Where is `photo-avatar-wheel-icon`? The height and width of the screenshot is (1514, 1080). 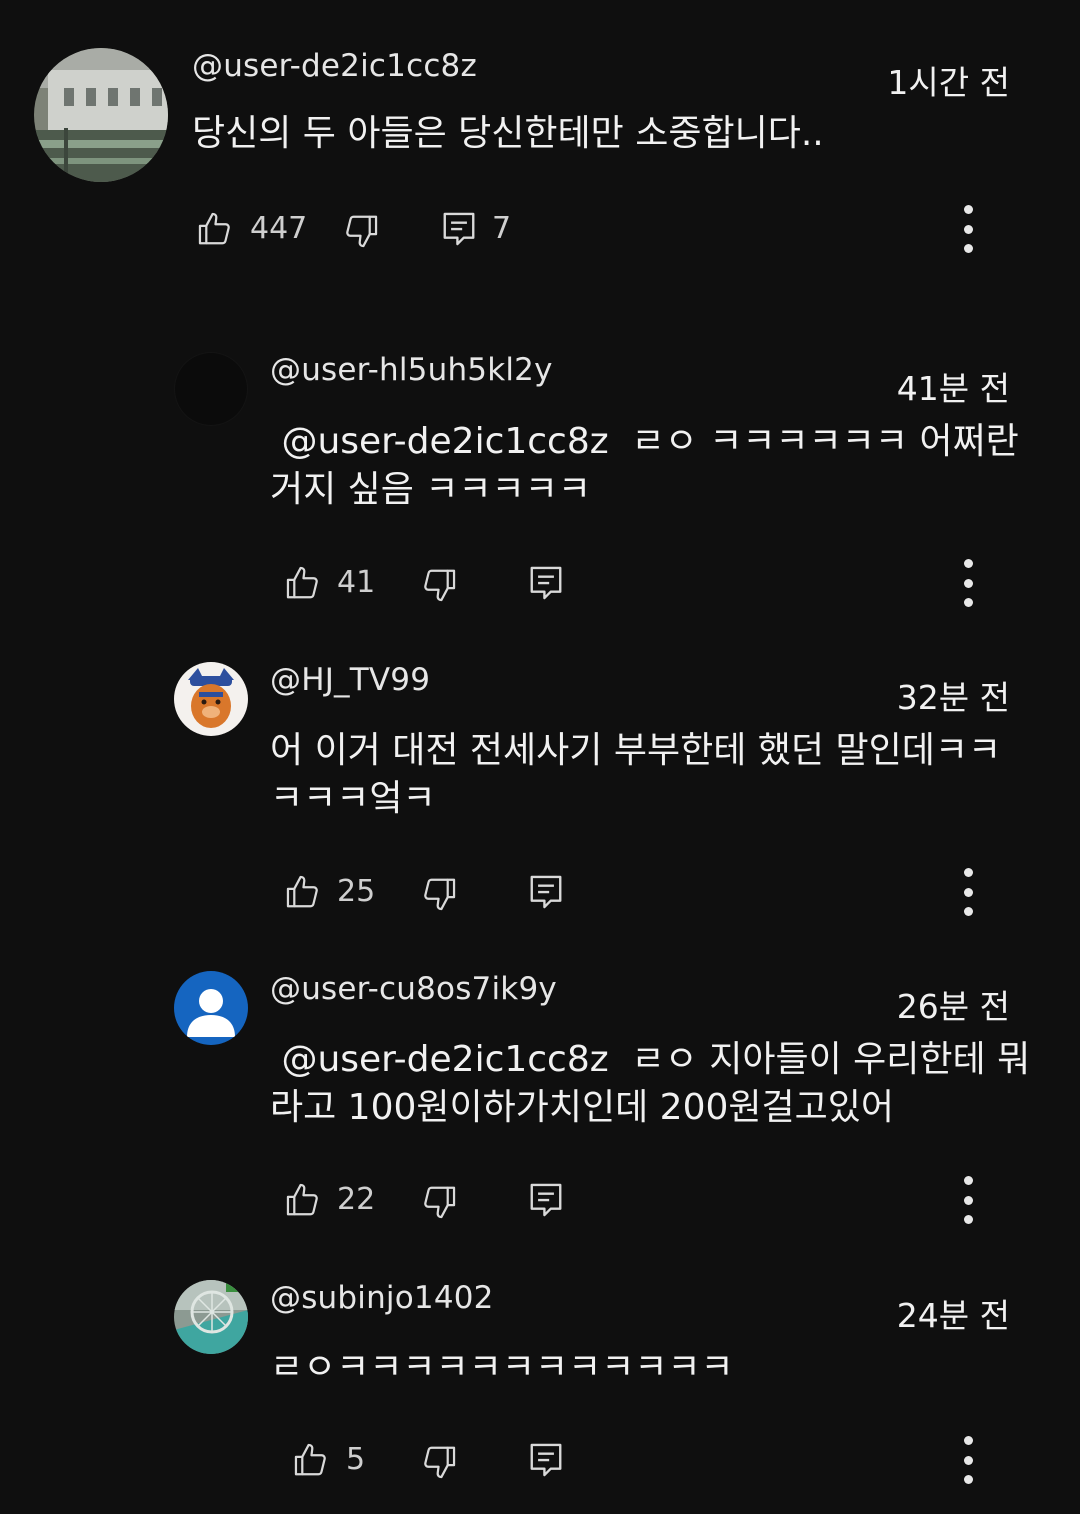 photo-avatar-wheel-icon is located at coordinates (211, 1317).